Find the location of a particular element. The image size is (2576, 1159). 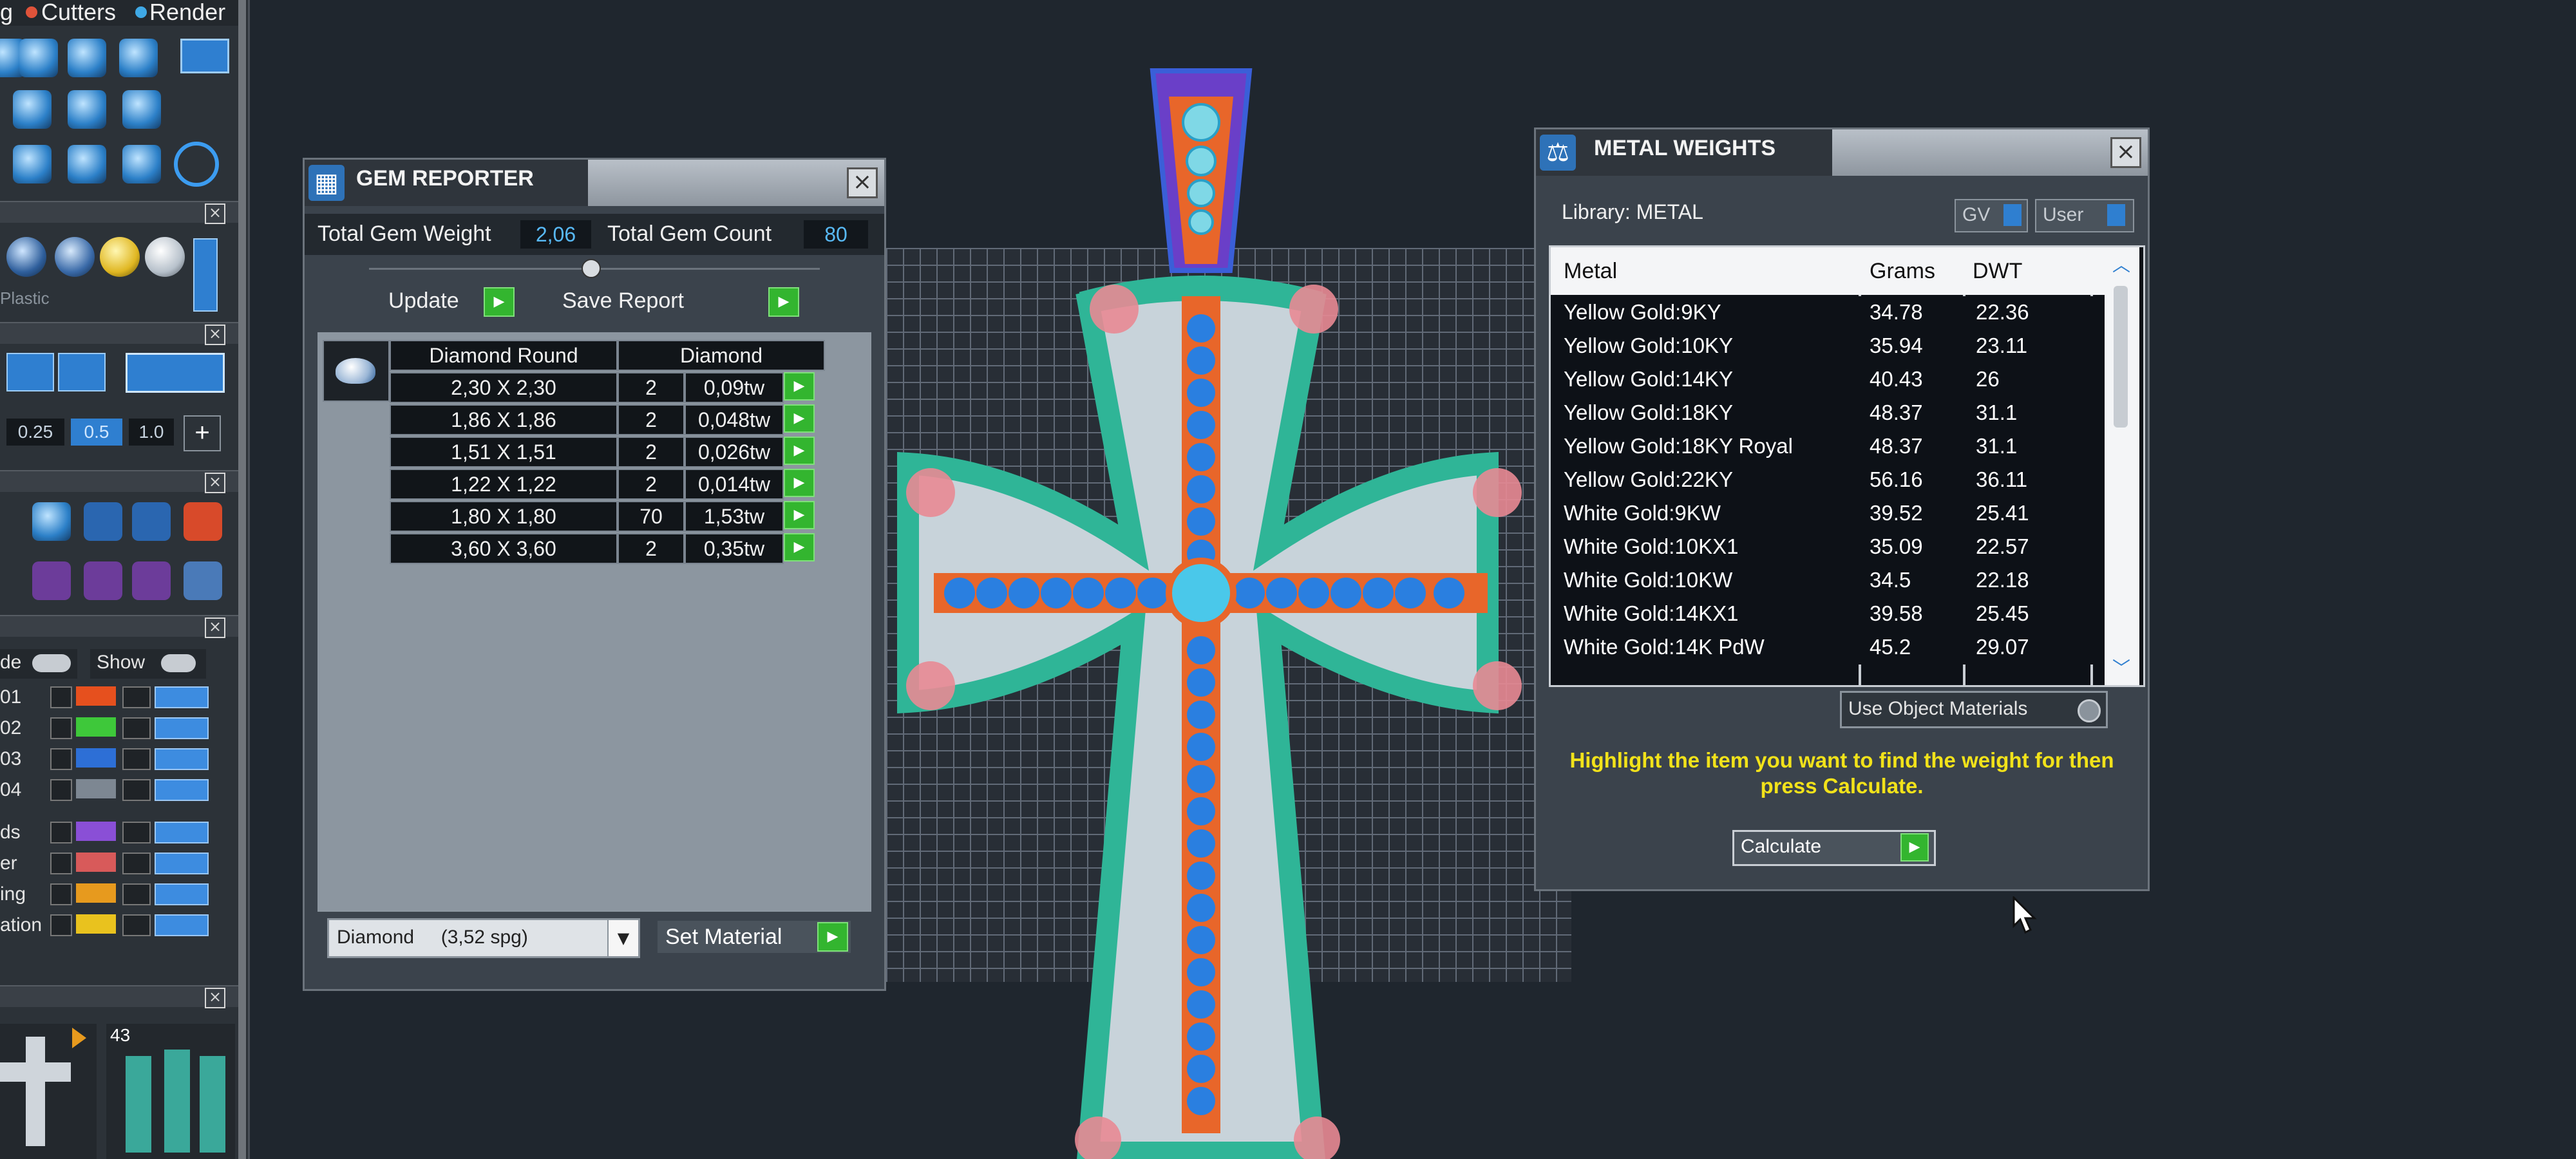

layer-row: ing is located at coordinates (107, 894).